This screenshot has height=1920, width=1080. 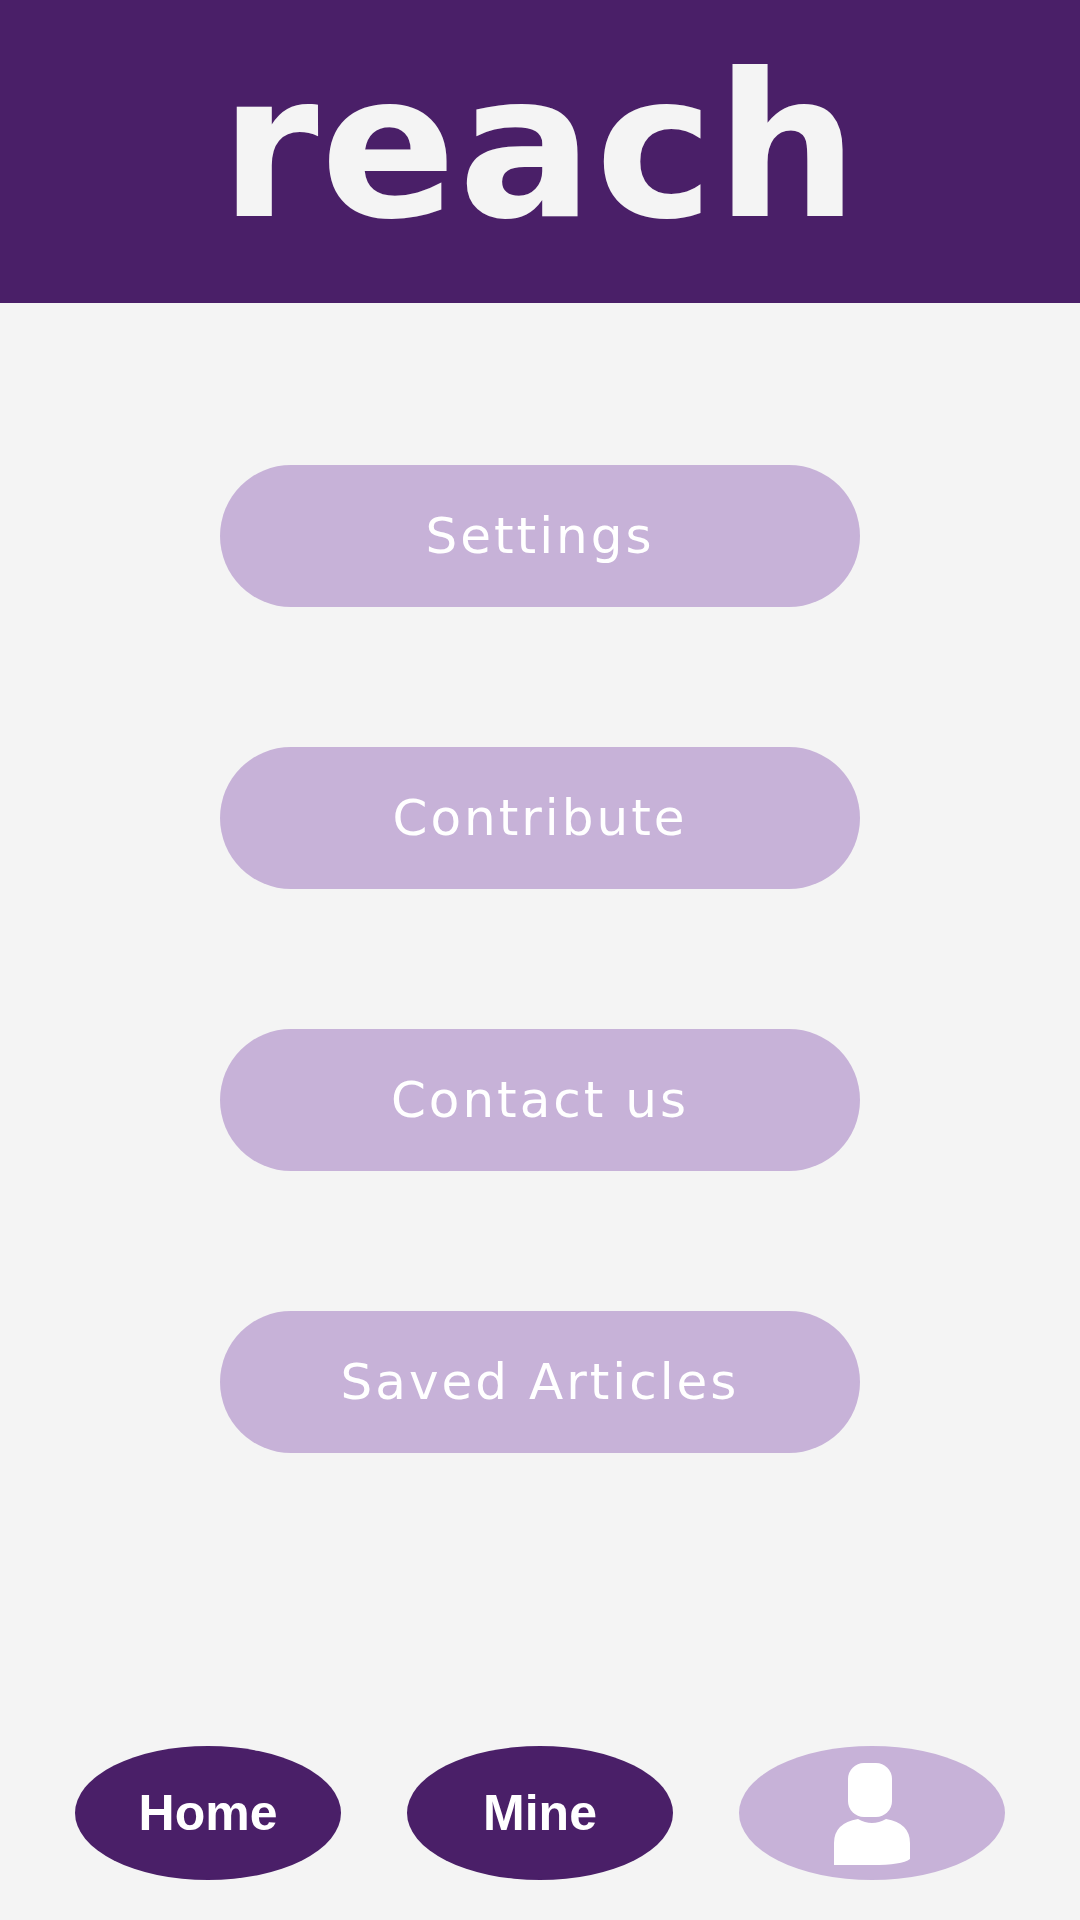 What do you see at coordinates (540, 1100) in the screenshot?
I see `menu-button: Contact us` at bounding box center [540, 1100].